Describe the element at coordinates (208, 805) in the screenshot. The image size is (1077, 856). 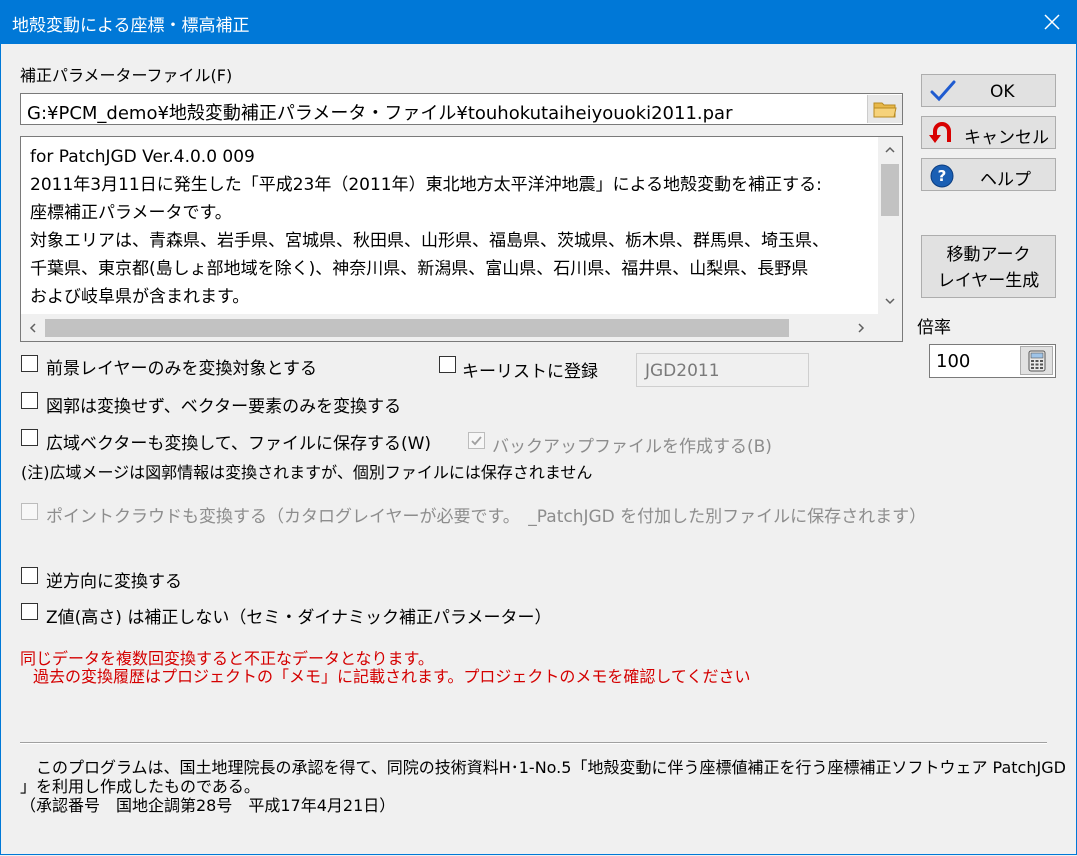
I see `notice-line-3: （承認番号 国地企調第28号 平成17年4月21日）` at that location.